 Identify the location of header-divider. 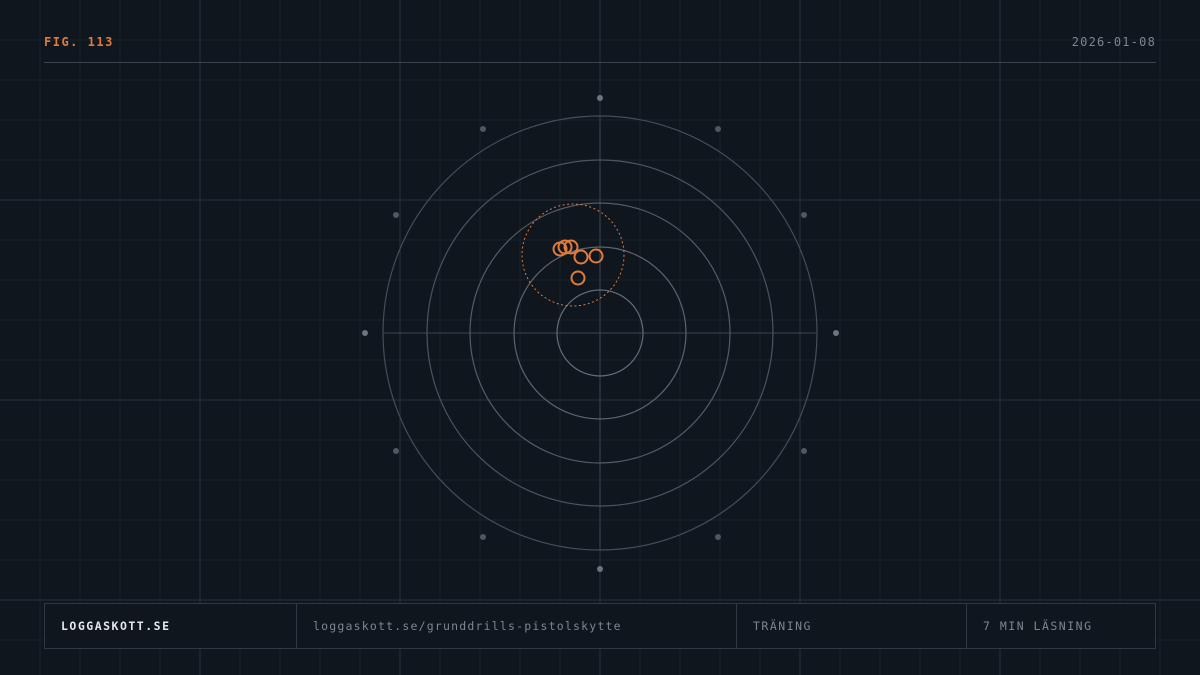
(600, 62).